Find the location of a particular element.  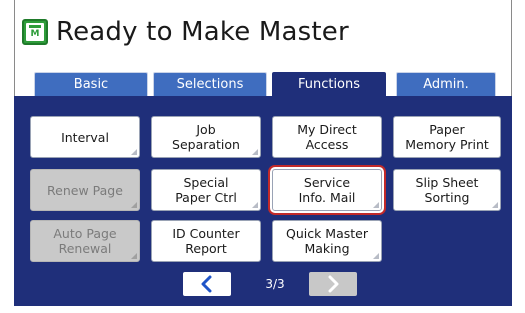

tab-admin: Admin. is located at coordinates (446, 84).